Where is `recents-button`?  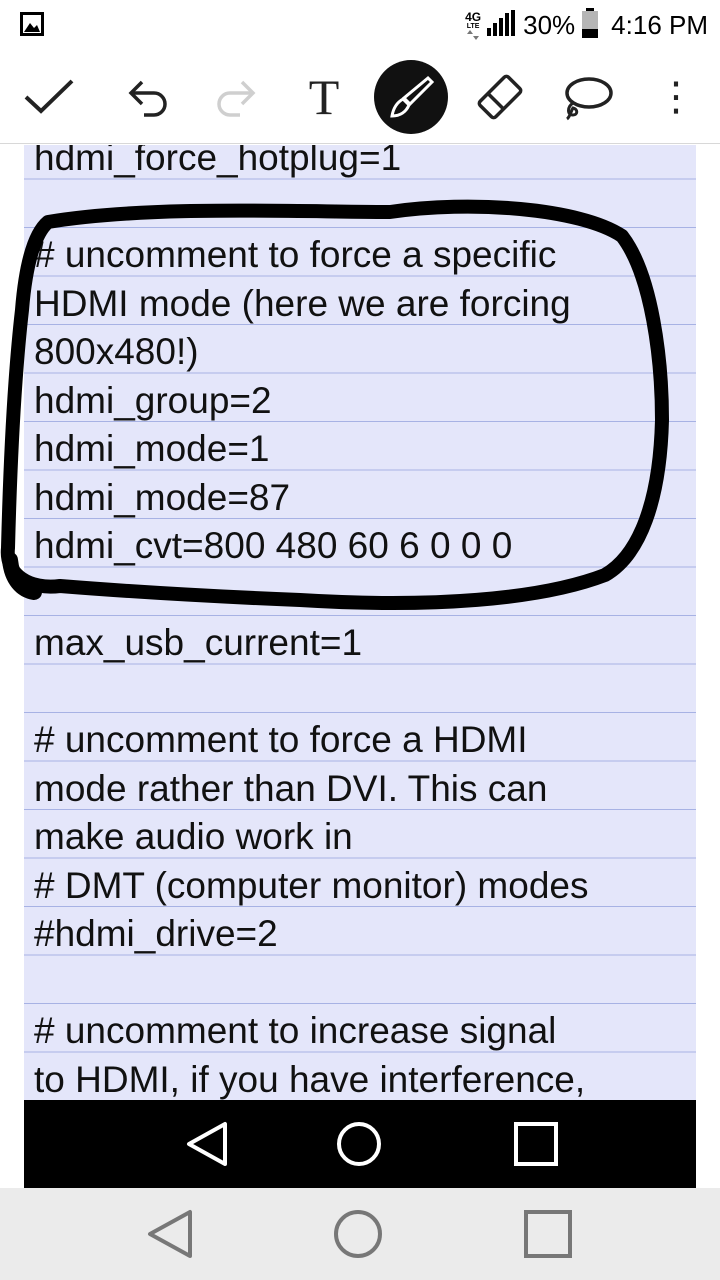
recents-button is located at coordinates (536, 1144).